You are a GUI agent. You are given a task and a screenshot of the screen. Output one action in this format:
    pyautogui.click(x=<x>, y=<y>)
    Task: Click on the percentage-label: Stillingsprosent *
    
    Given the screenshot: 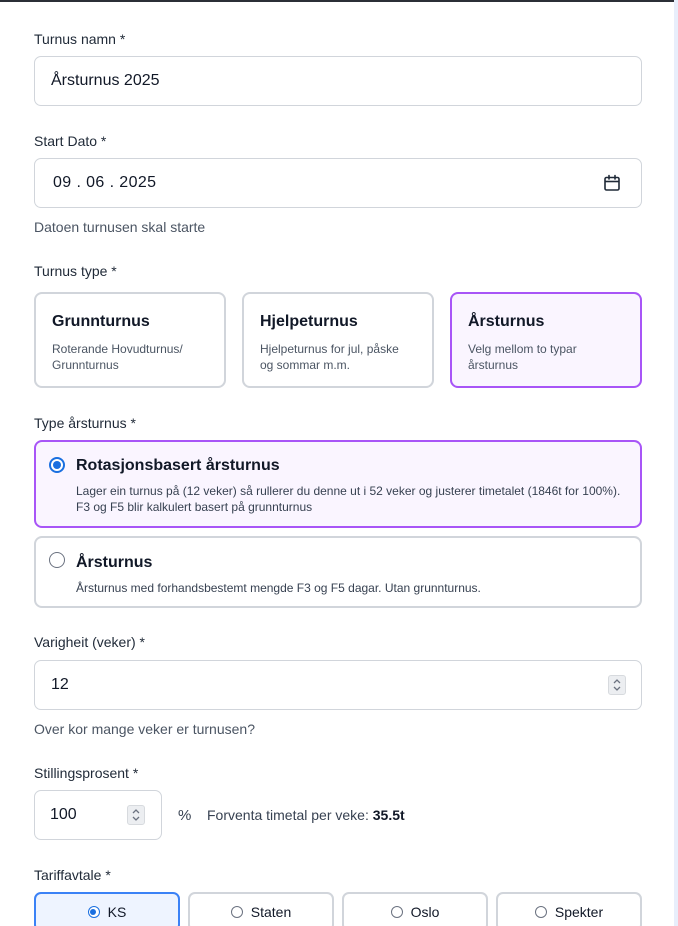 What is the action you would take?
    pyautogui.click(x=86, y=773)
    